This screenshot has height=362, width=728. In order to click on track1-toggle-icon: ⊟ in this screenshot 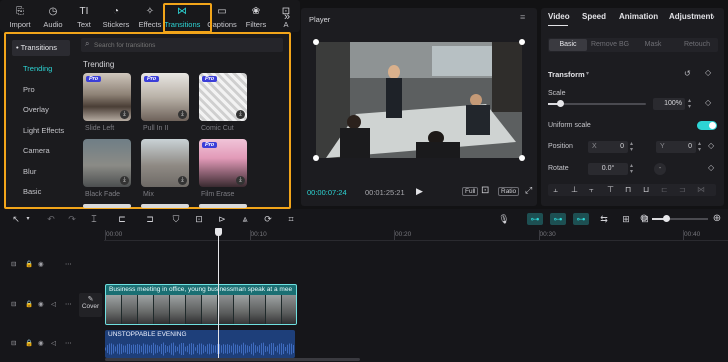, I will do `click(13, 264)`.